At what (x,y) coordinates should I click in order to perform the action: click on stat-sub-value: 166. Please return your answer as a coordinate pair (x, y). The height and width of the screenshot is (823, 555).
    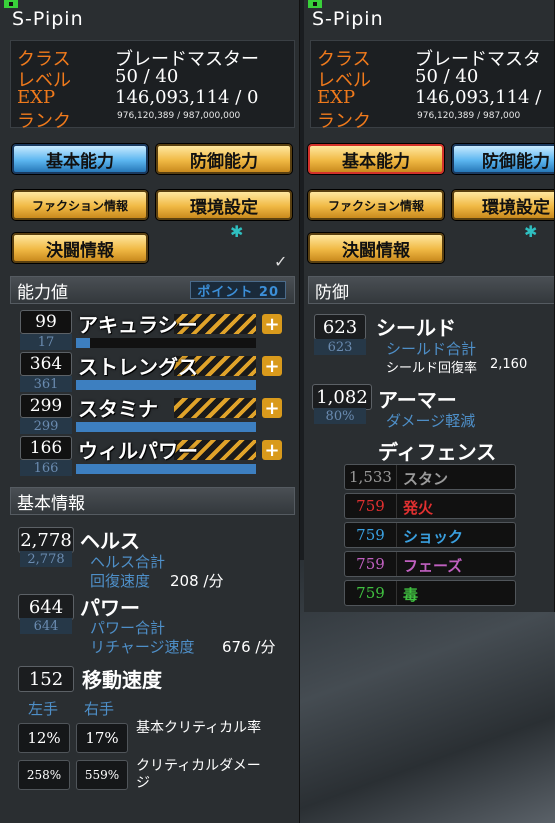
    Looking at the image, I should click on (46, 468).